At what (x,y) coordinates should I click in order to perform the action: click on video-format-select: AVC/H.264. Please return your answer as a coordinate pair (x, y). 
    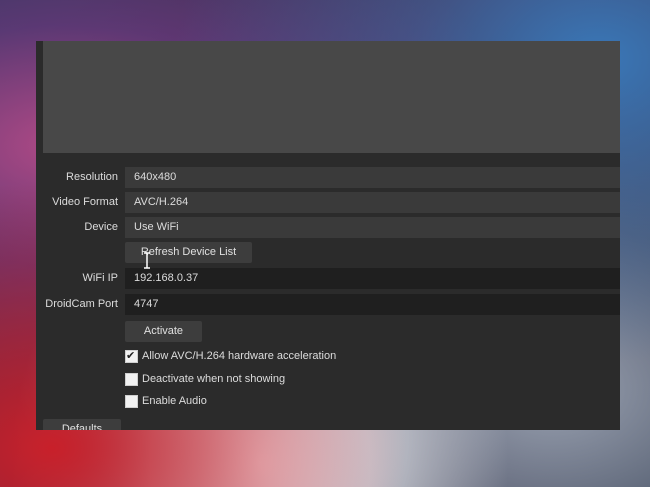
    Looking at the image, I should click on (372, 202).